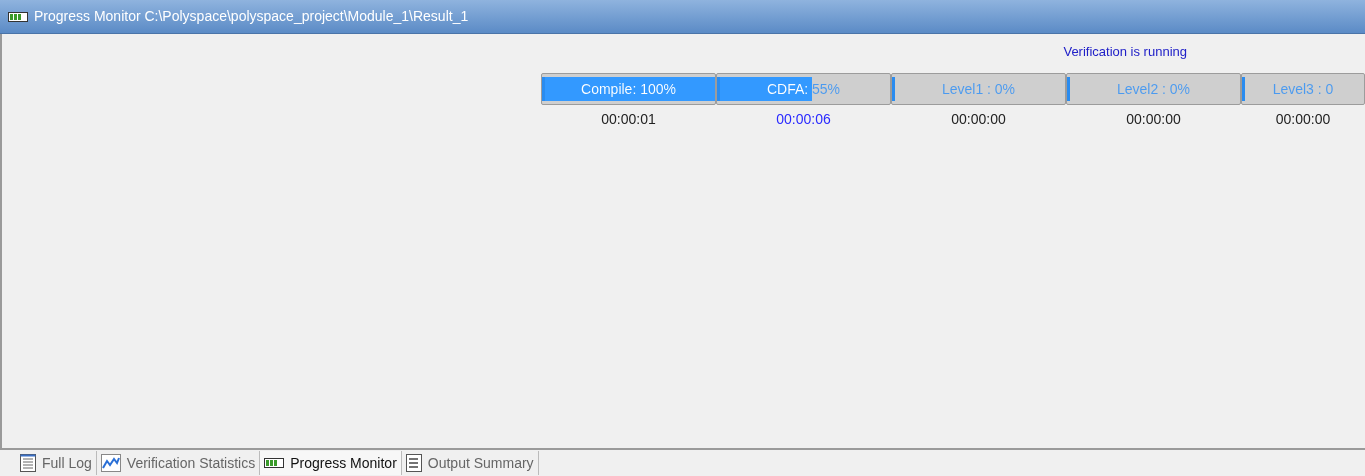 This screenshot has width=1365, height=476. Describe the element at coordinates (331, 463) in the screenshot. I see `panel-tab: Progress Monitor` at that location.